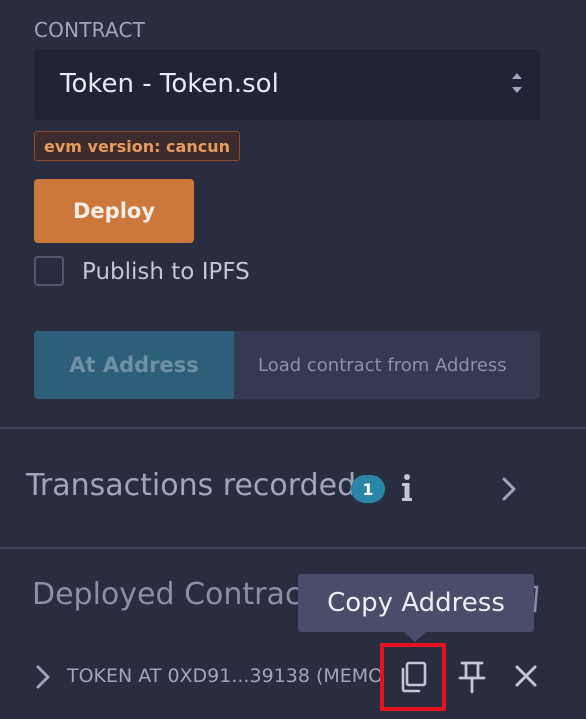 Image resolution: width=586 pixels, height=719 pixels. What do you see at coordinates (114, 211) in the screenshot?
I see `deploy-button: Deploy` at bounding box center [114, 211].